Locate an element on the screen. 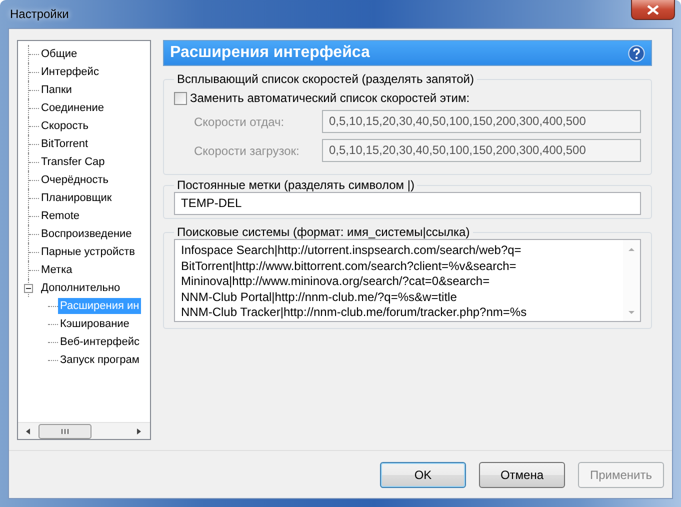 The width and height of the screenshot is (681, 507). field-label: Скорости загрузок: is located at coordinates (246, 151).